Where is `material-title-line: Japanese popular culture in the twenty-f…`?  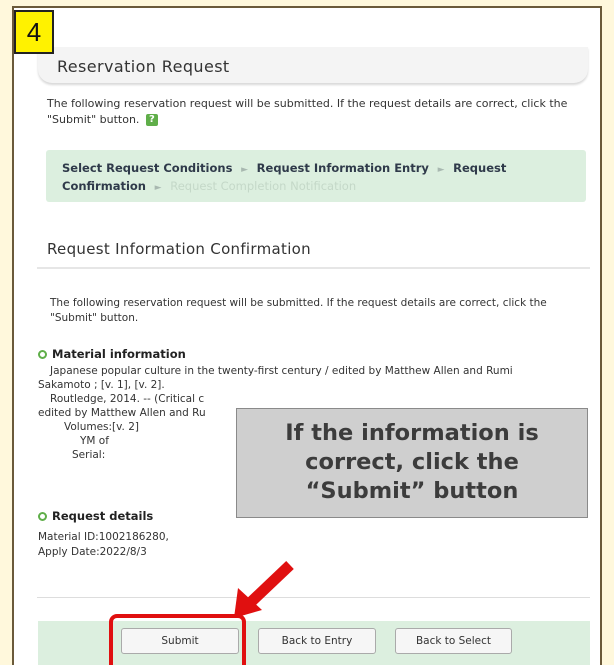 material-title-line: Japanese popular culture in the twenty-f… is located at coordinates (281, 371).